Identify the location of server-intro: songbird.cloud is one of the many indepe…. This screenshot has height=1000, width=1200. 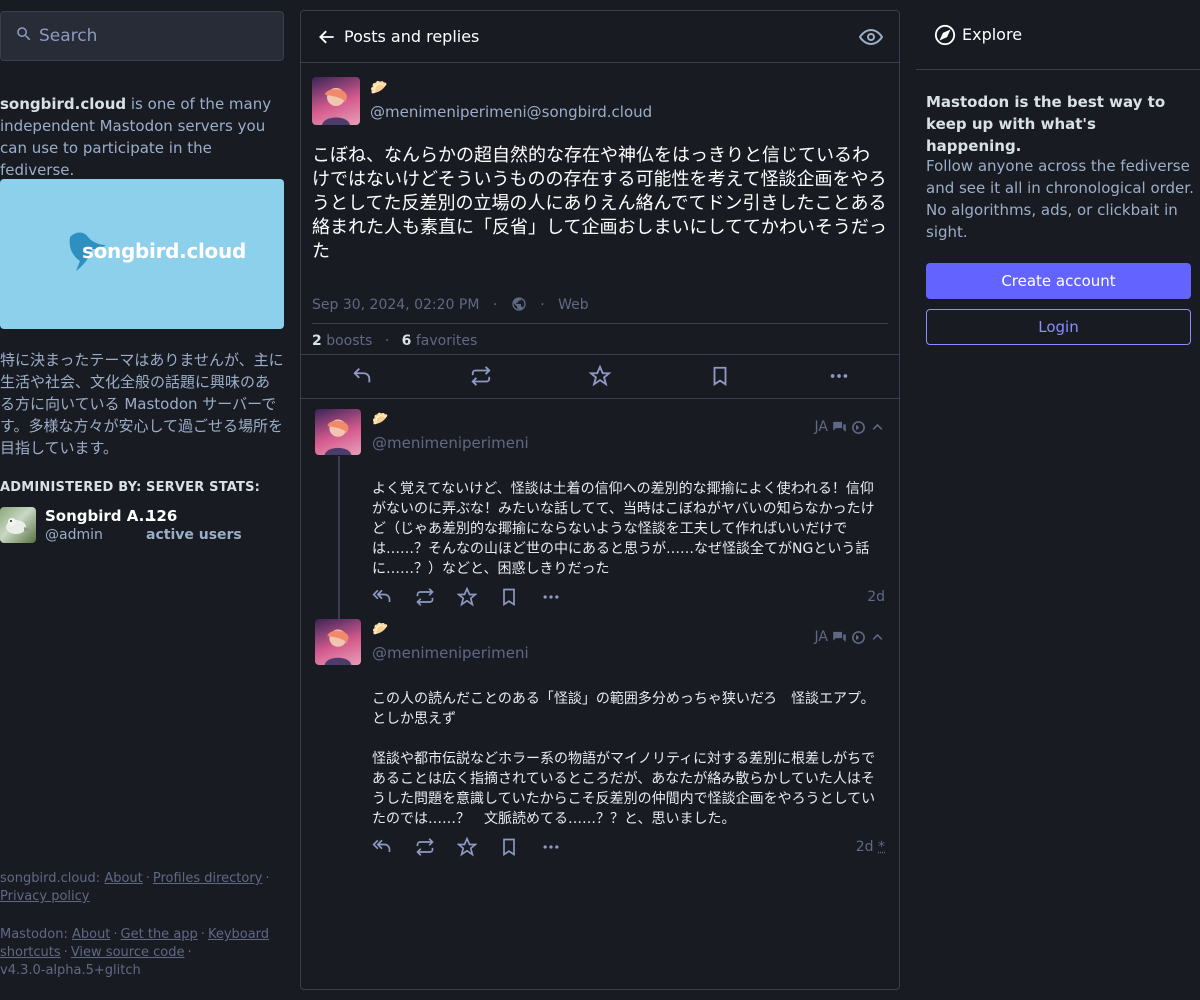
(142, 137).